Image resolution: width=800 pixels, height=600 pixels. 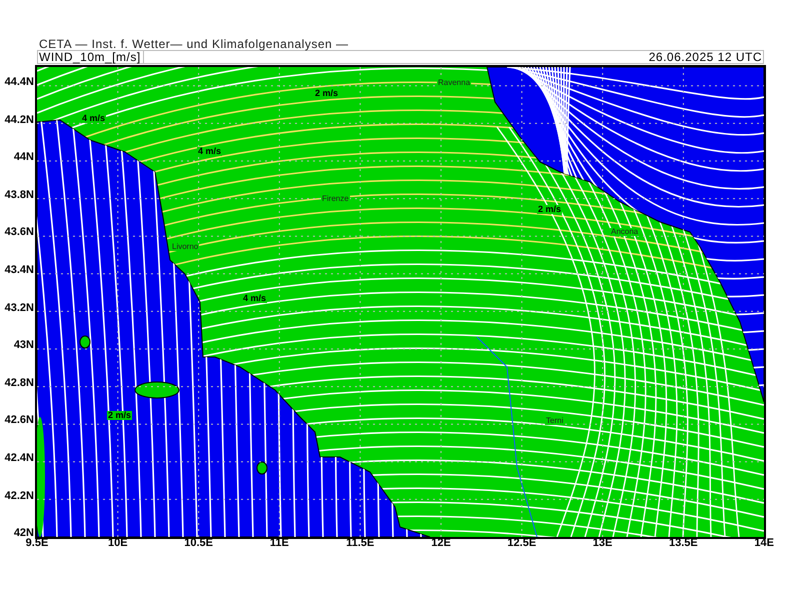 What do you see at coordinates (19, 120) in the screenshot?
I see `latitude-tick-label: 44.2N` at bounding box center [19, 120].